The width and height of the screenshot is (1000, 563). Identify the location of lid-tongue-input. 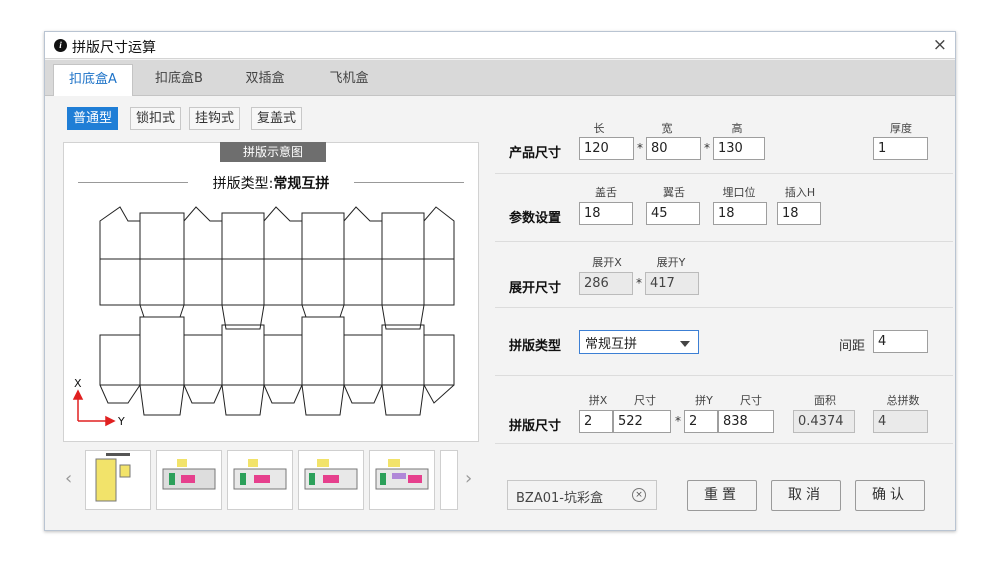
(606, 213).